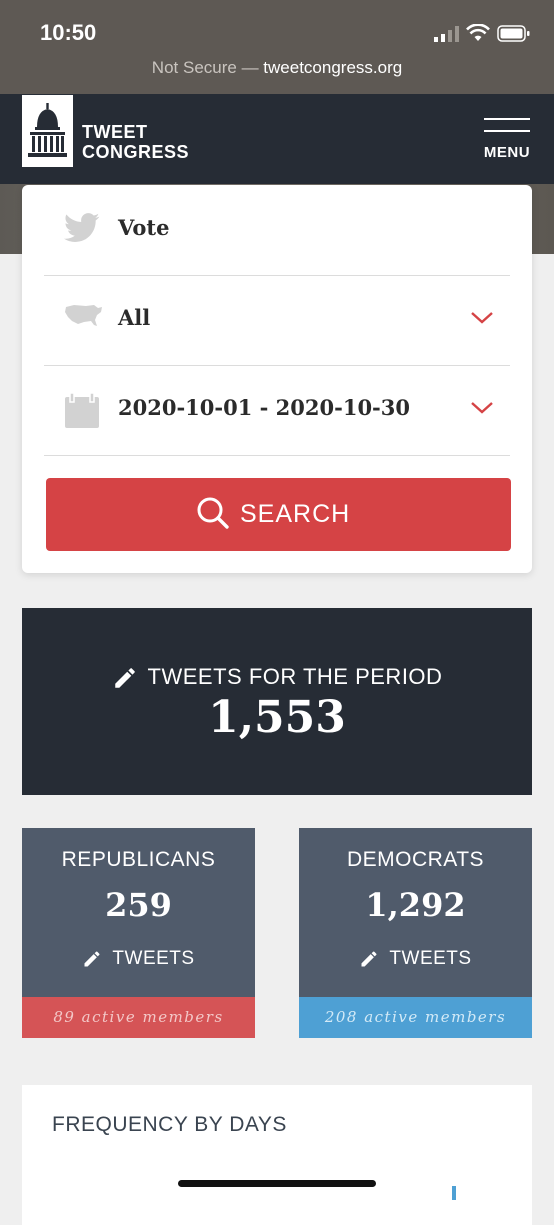 The height and width of the screenshot is (1225, 554). I want to click on capitol-logo, so click(47, 131).